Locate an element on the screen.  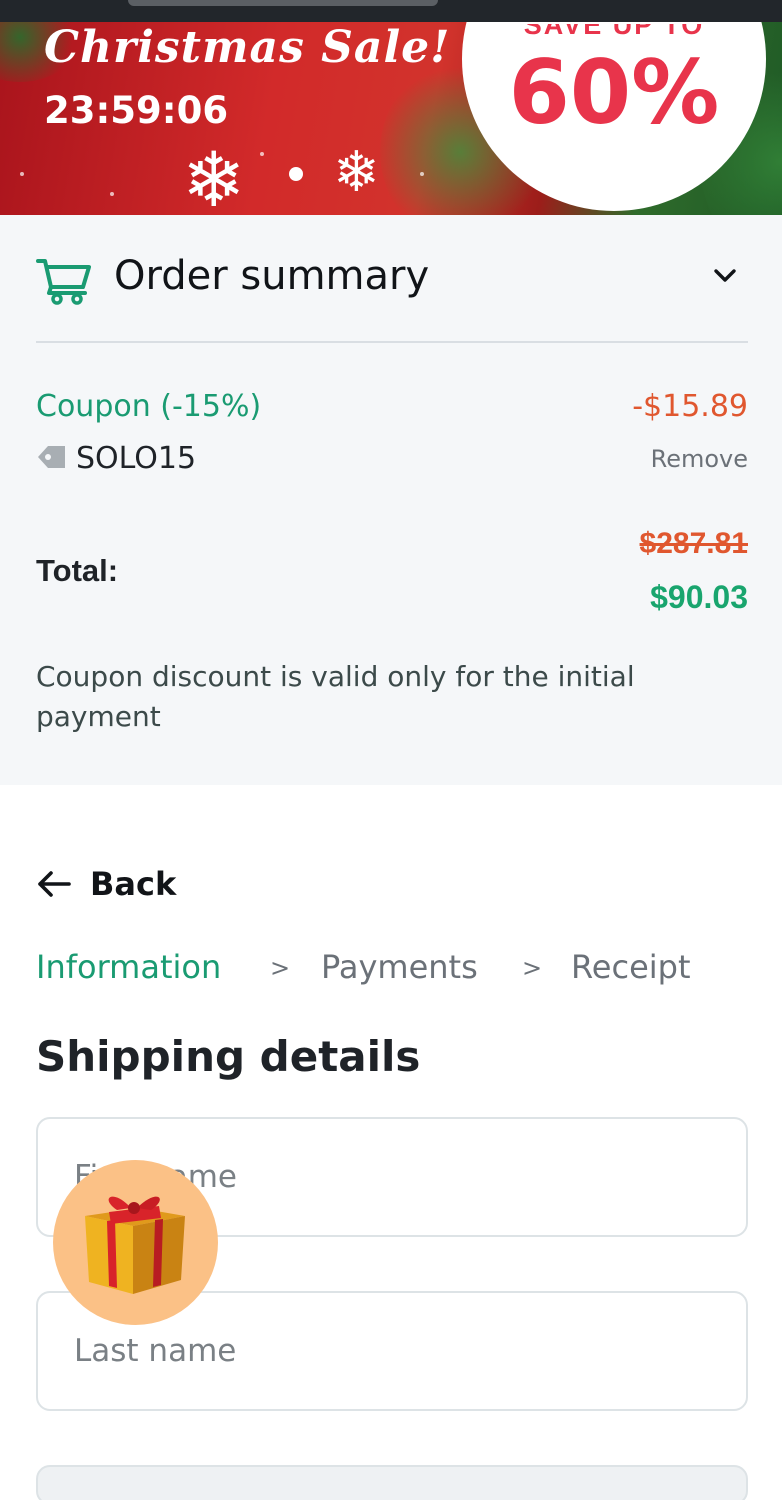
next-field-partial is located at coordinates (392, 1482).